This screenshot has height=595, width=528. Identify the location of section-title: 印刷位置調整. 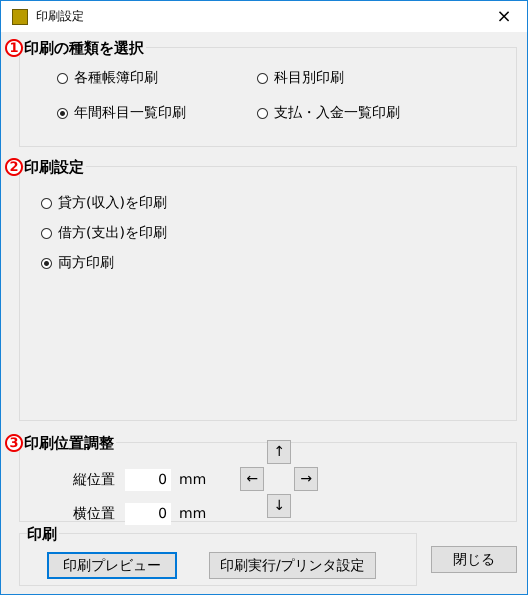
(70, 443).